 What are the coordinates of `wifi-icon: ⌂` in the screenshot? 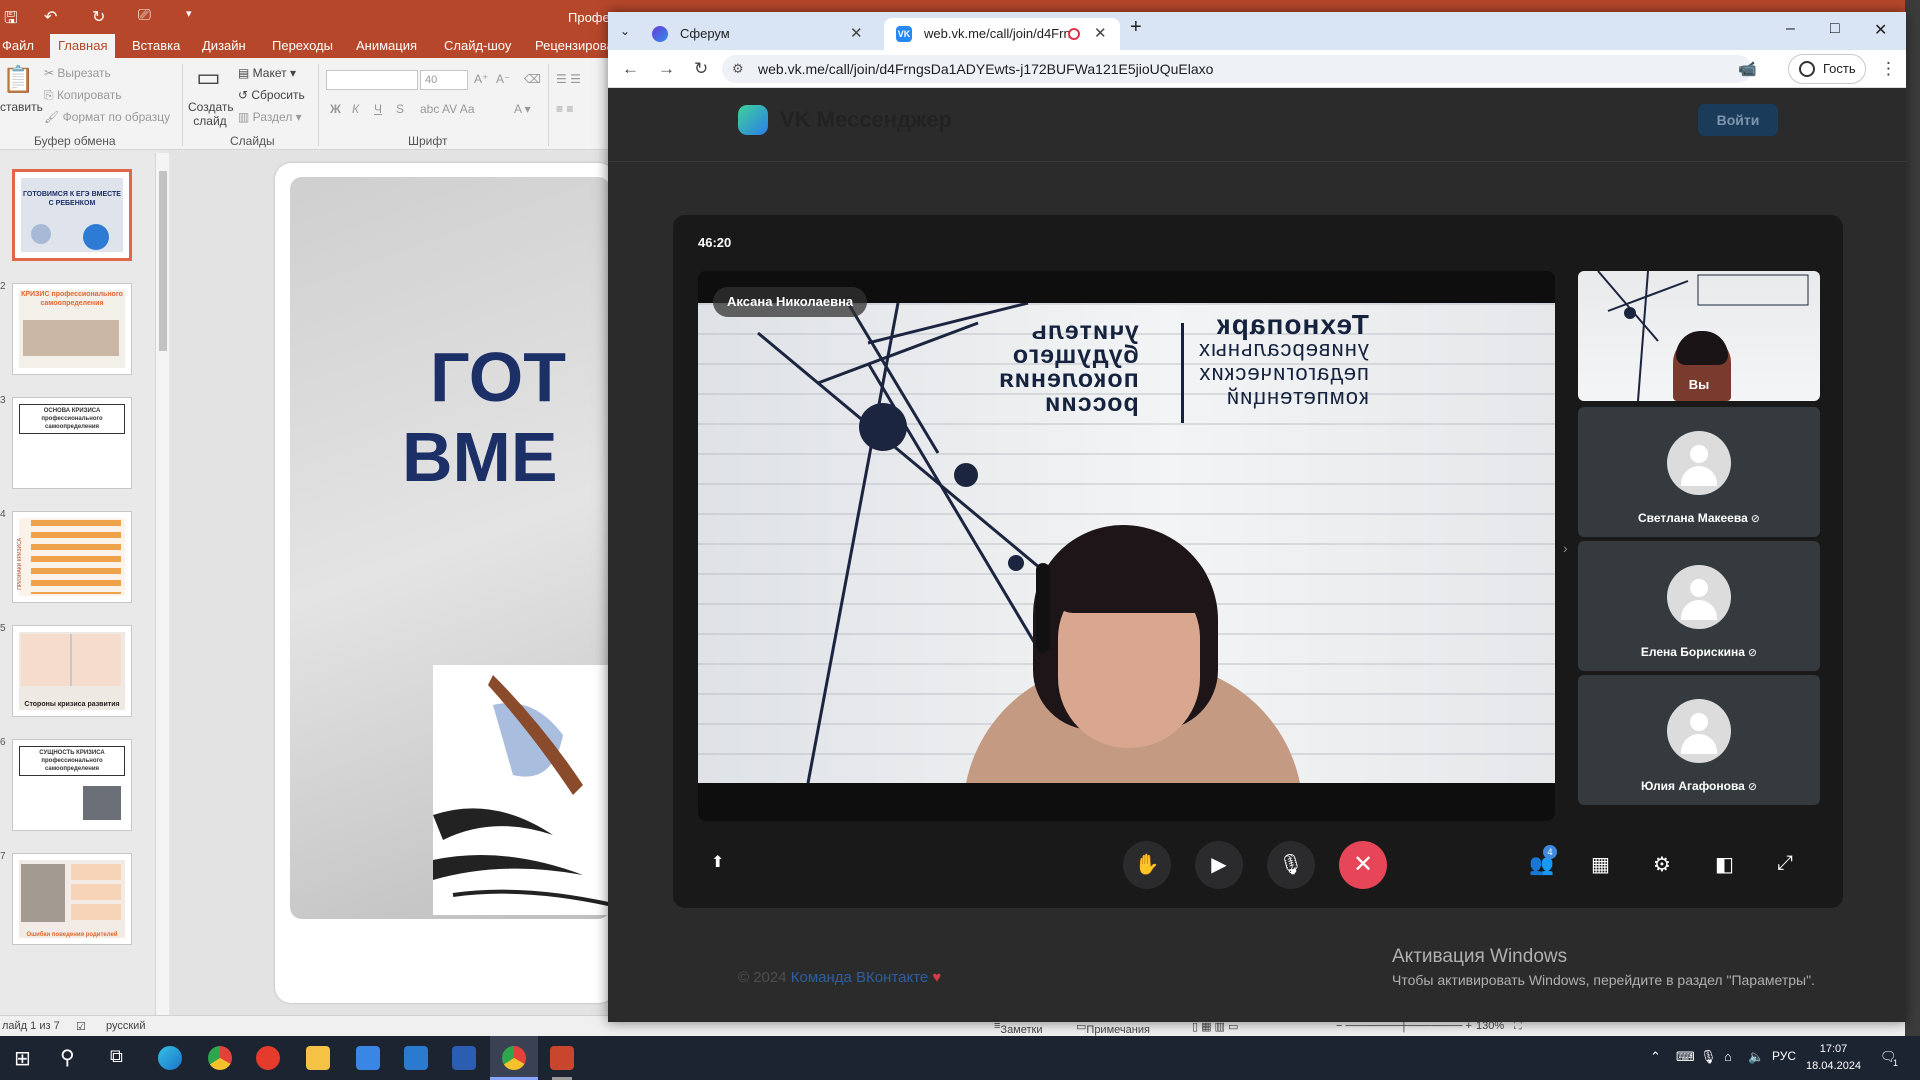 It's located at (1728, 1056).